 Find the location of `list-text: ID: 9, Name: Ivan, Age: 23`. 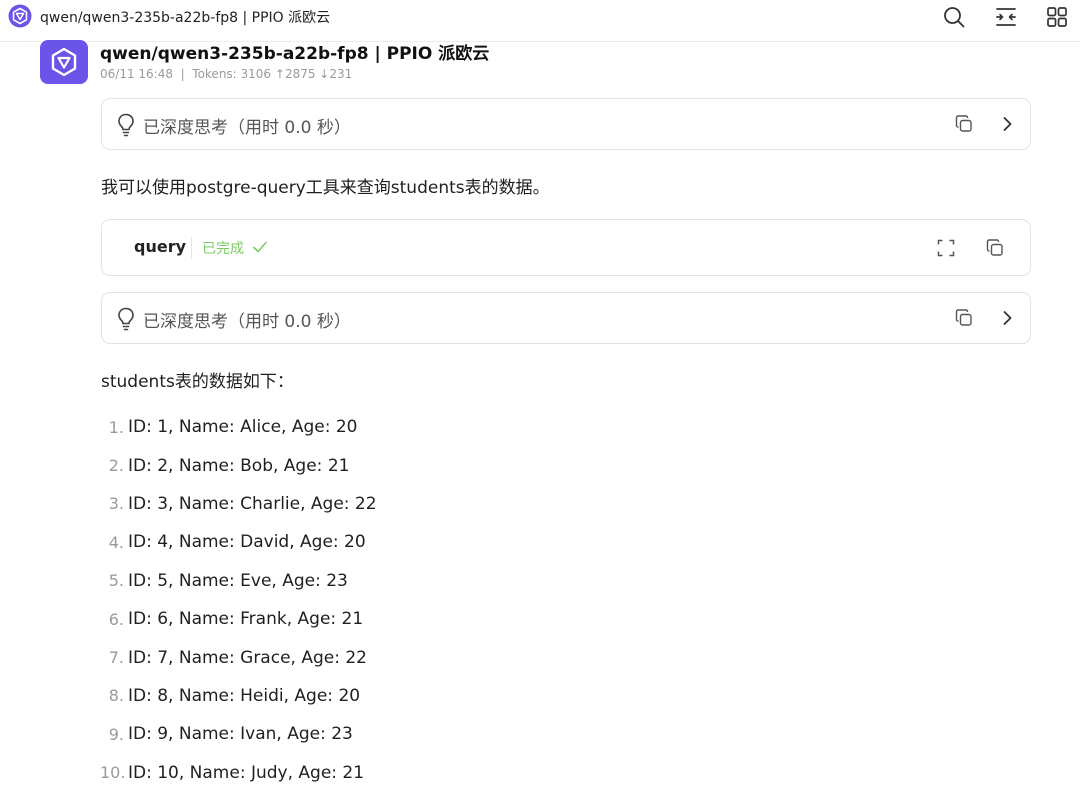

list-text: ID: 9, Name: Ivan, Age: 23 is located at coordinates (240, 734).